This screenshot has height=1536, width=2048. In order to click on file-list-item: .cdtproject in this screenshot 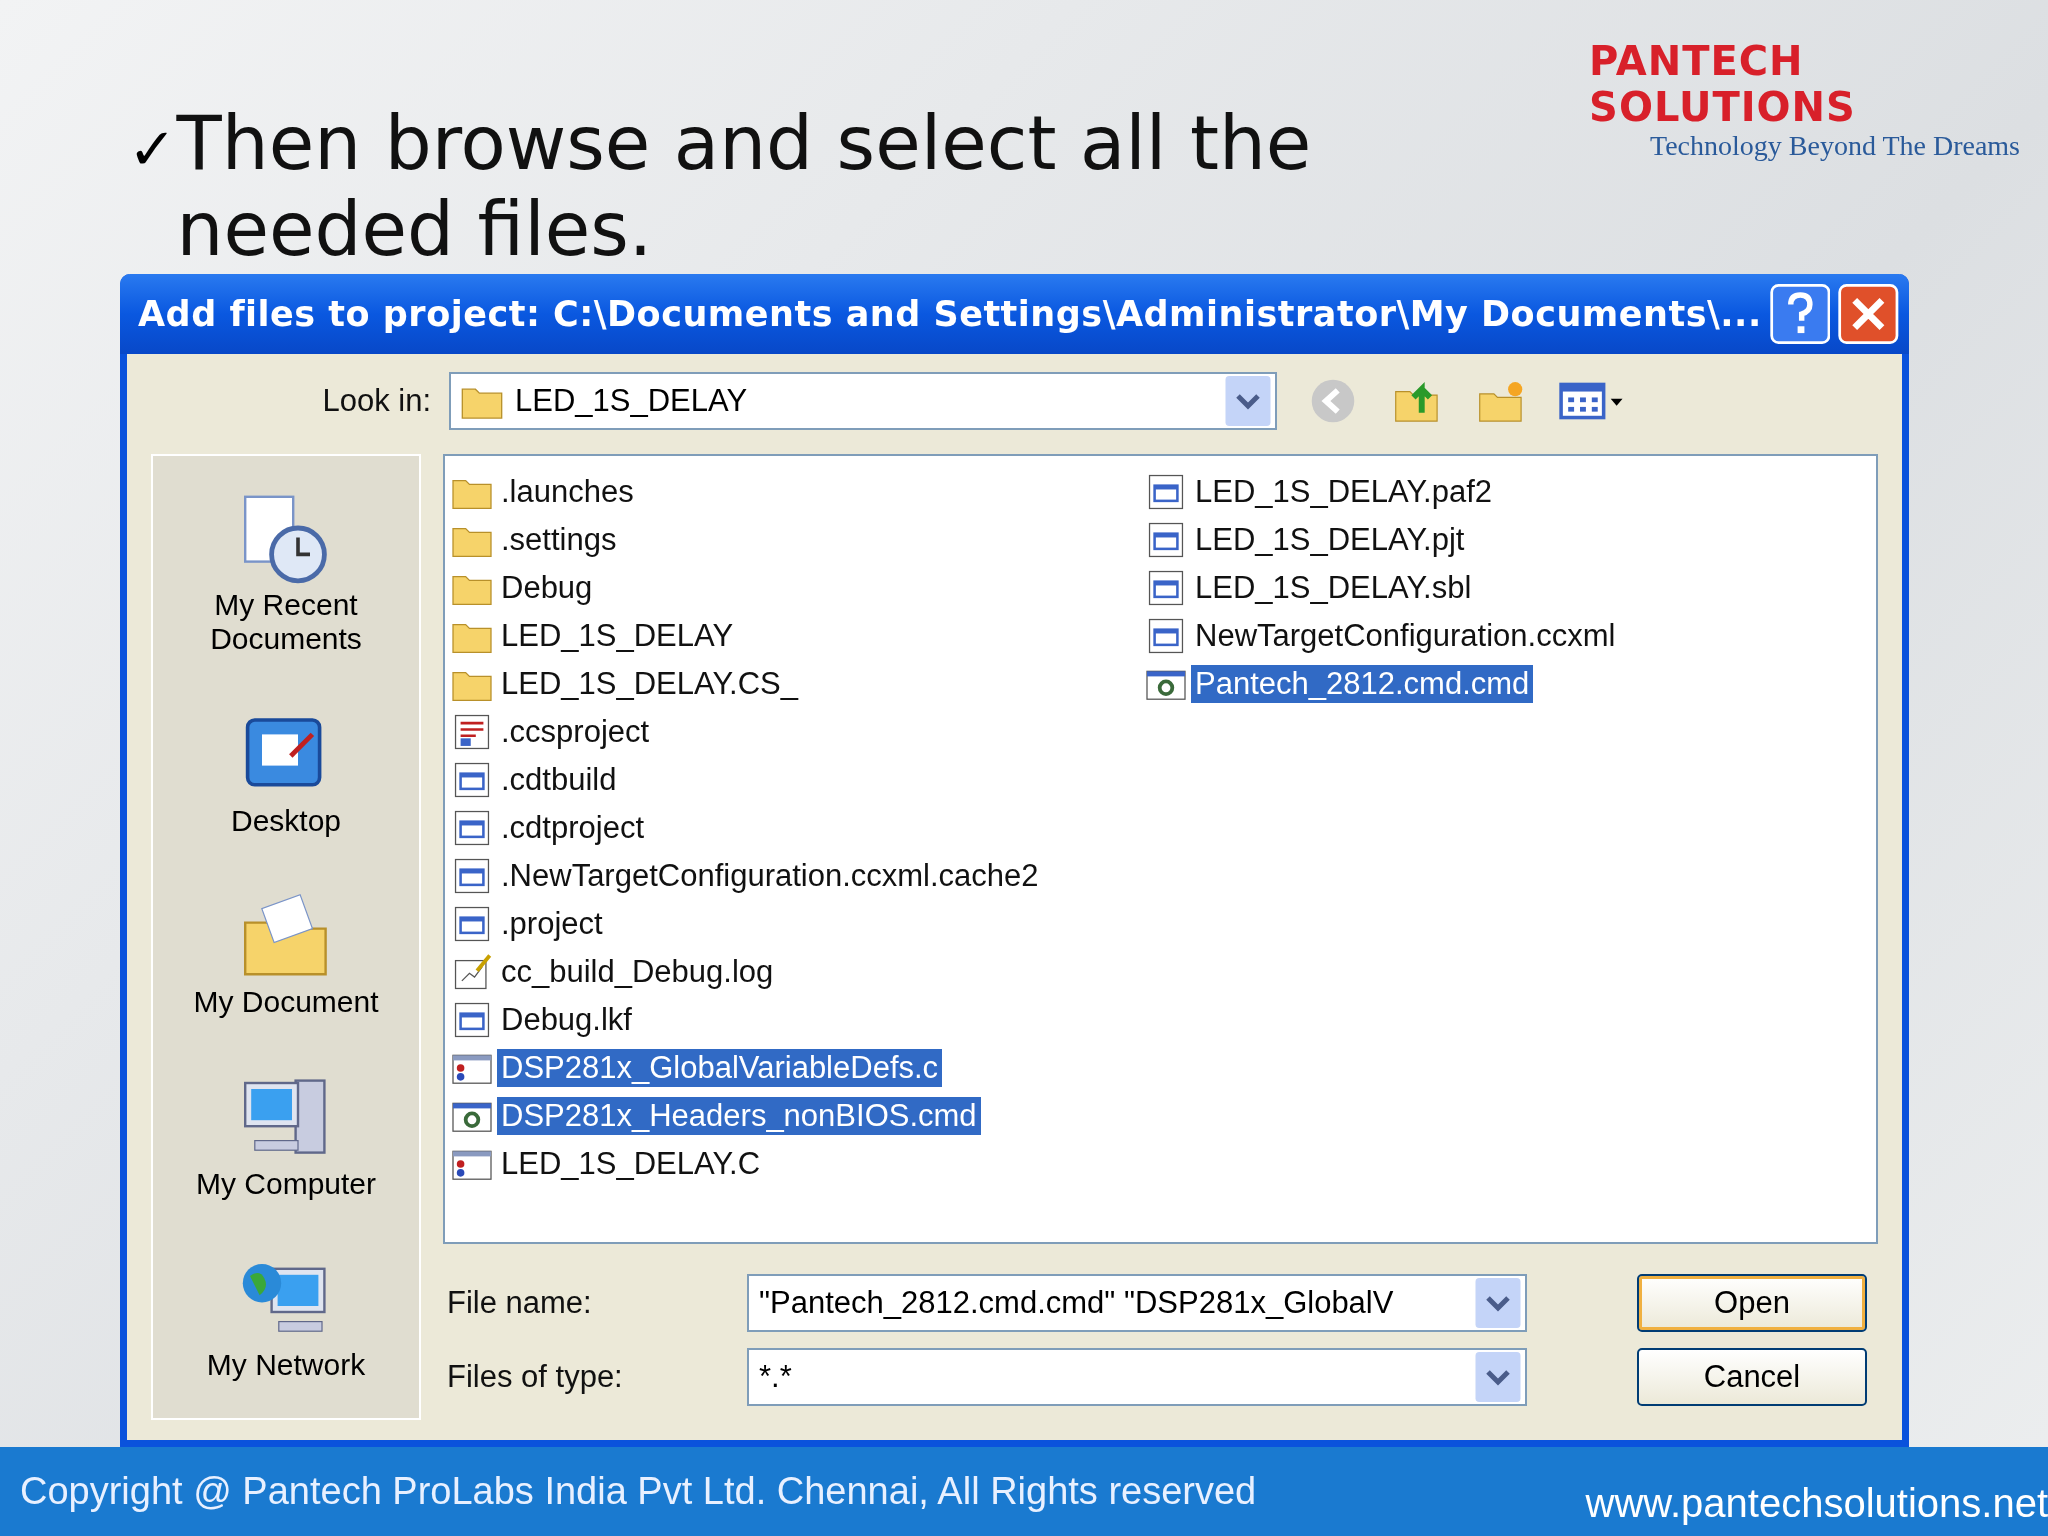, I will do `click(798, 828)`.